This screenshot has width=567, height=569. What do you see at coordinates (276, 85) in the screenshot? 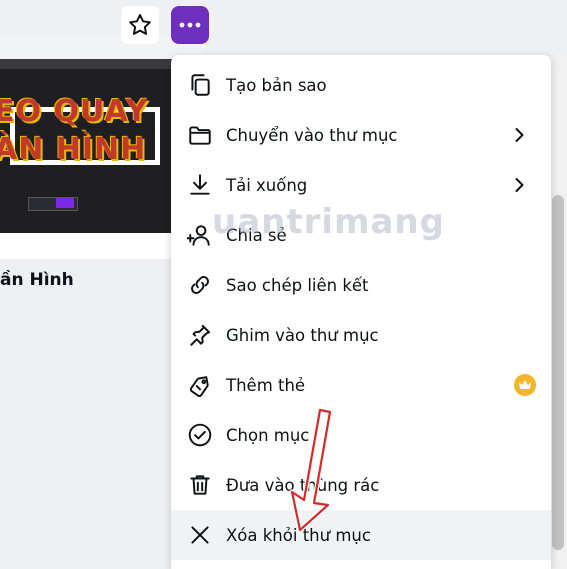
I see `menu-item-label: Tạo bản sao` at bounding box center [276, 85].